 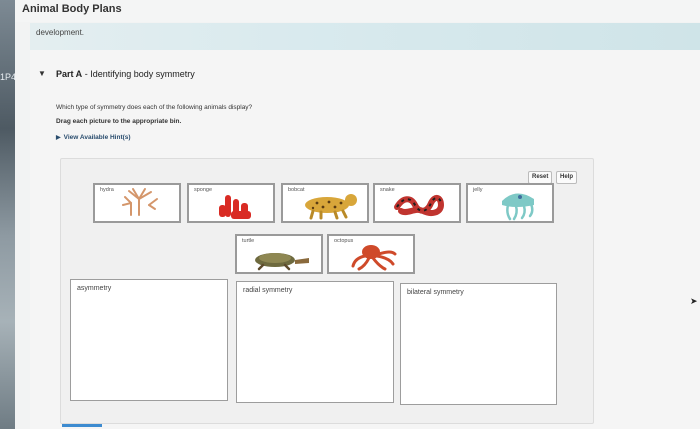 What do you see at coordinates (518, 207) in the screenshot?
I see `jelly-icon` at bounding box center [518, 207].